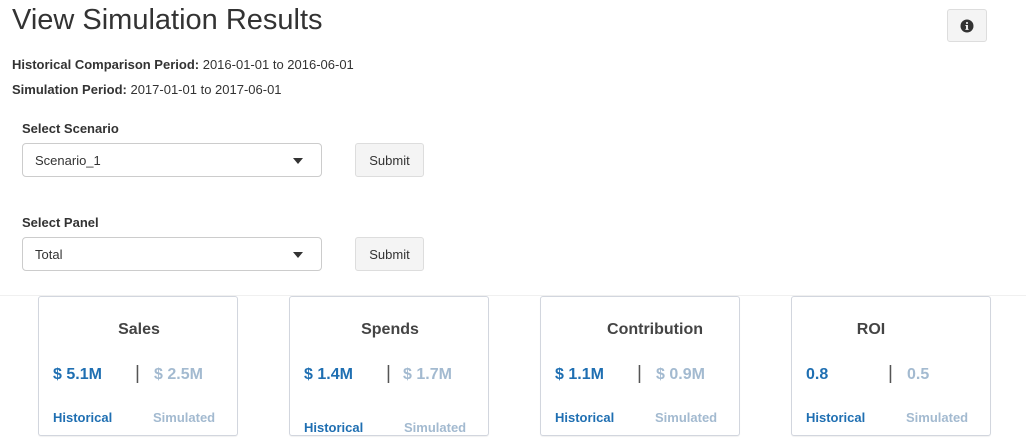 The image size is (1026, 444). I want to click on info-button, so click(967, 25).